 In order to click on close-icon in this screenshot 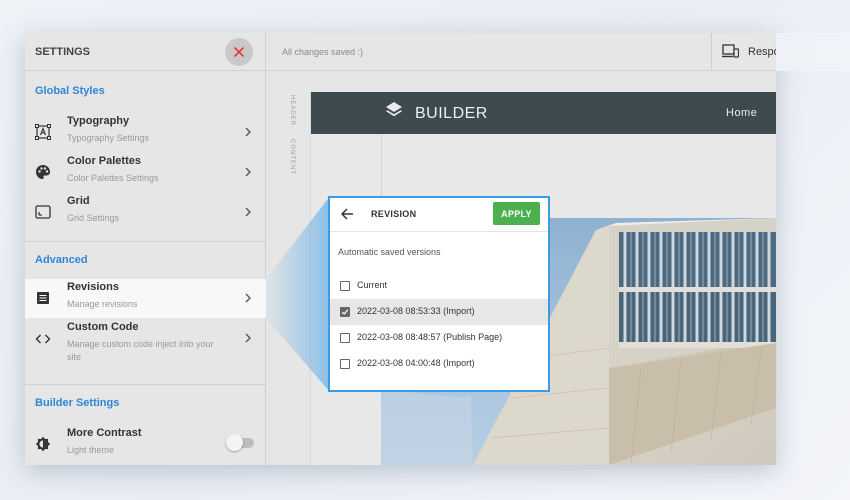, I will do `click(239, 52)`.